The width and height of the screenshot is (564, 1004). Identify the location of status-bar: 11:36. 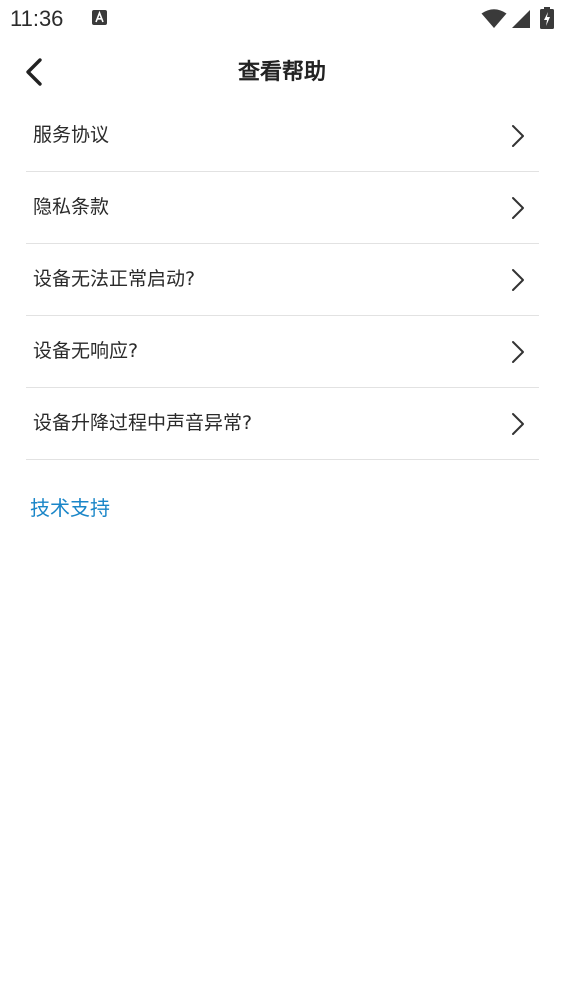
(282, 20).